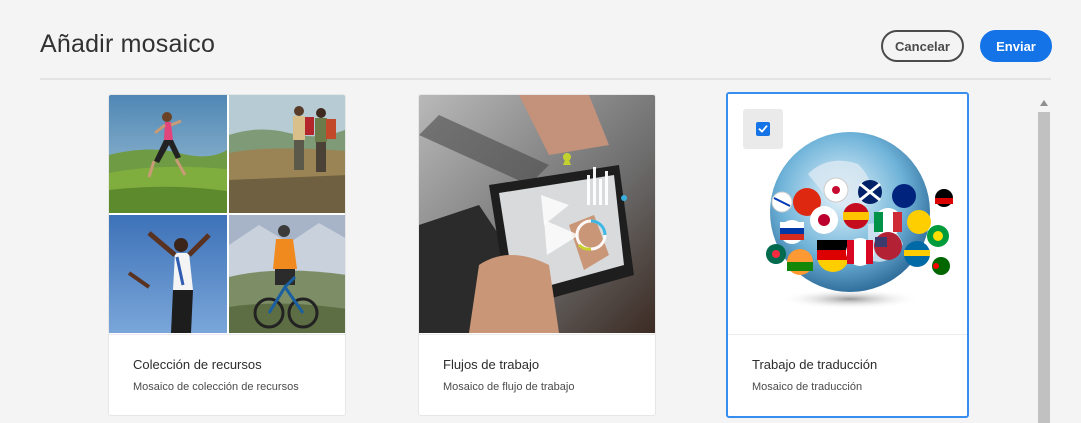 The height and width of the screenshot is (423, 1081). What do you see at coordinates (168, 154) in the screenshot?
I see `runner-photo` at bounding box center [168, 154].